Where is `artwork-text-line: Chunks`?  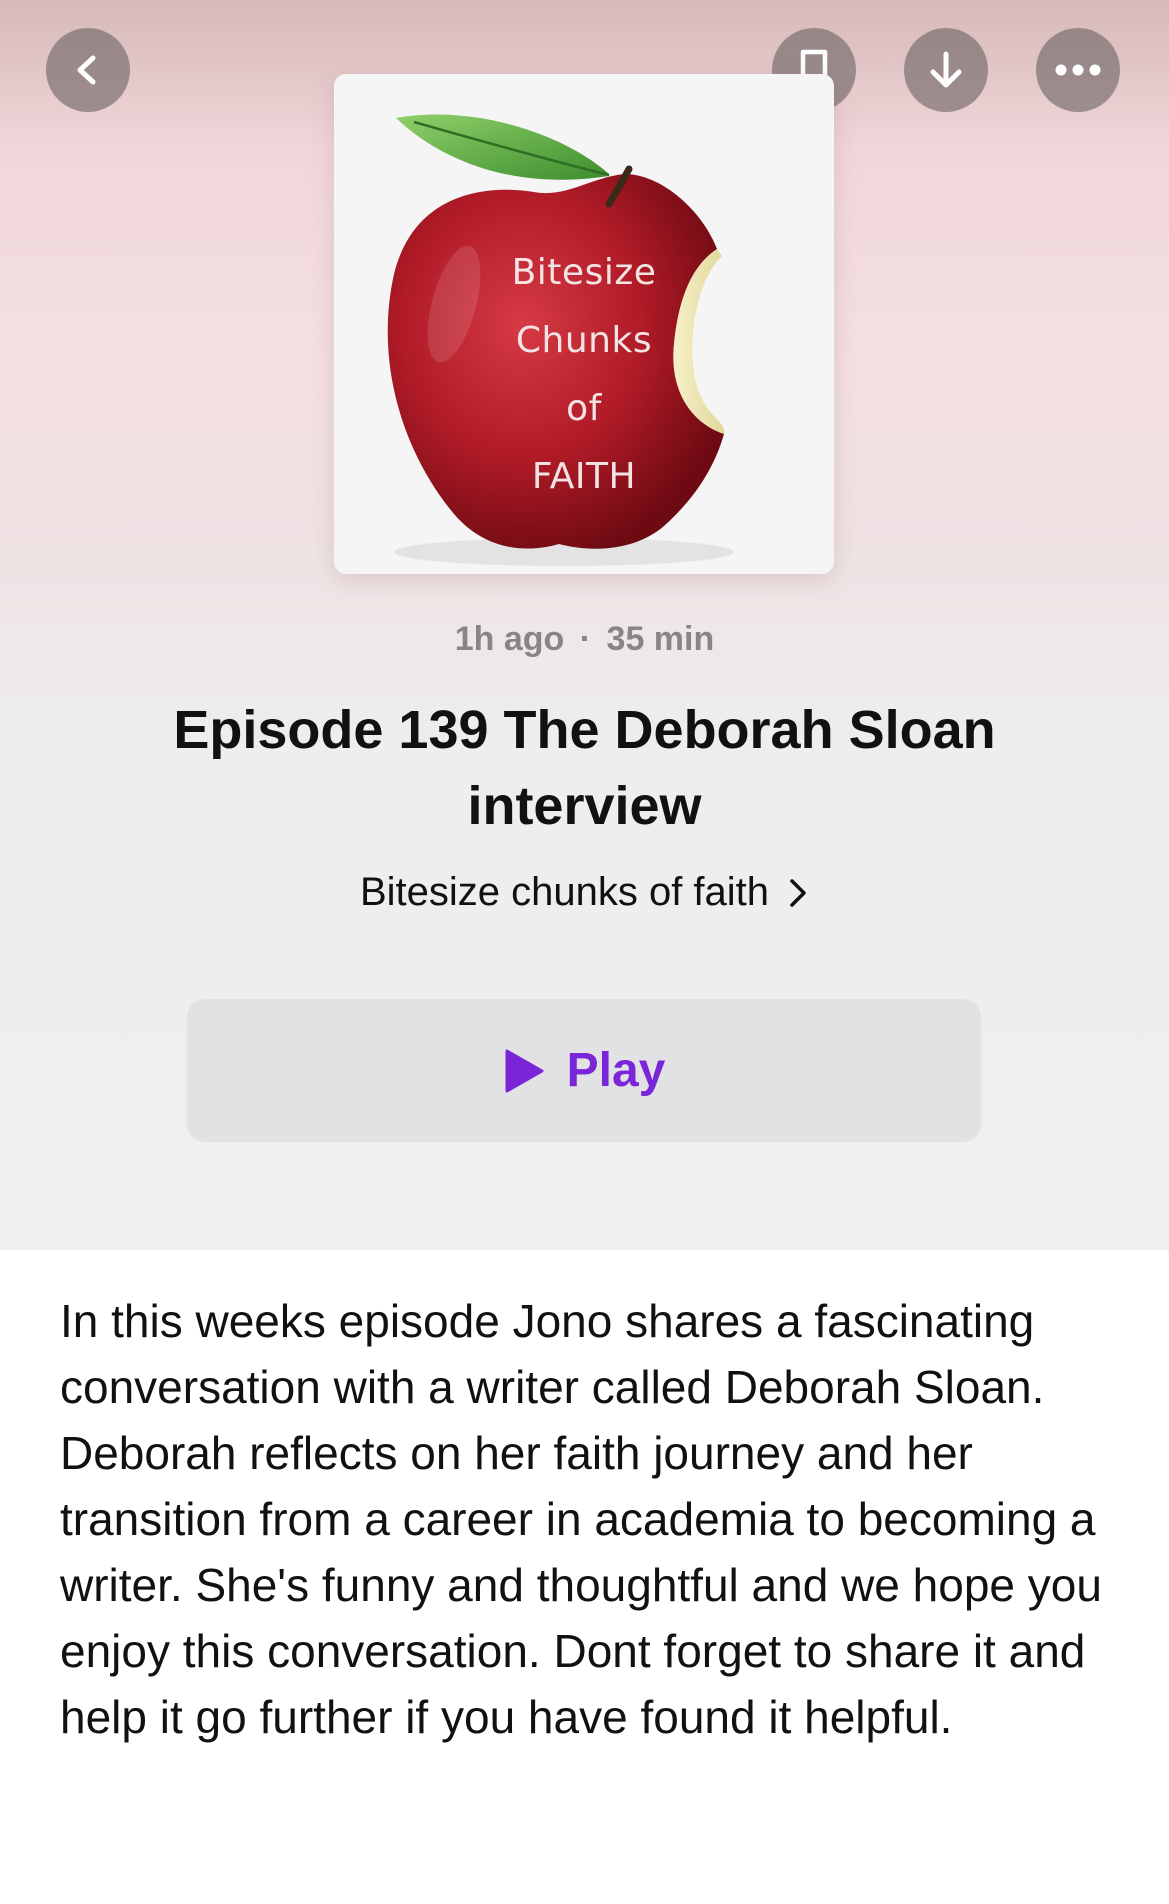
artwork-text-line: Chunks is located at coordinates (584, 340).